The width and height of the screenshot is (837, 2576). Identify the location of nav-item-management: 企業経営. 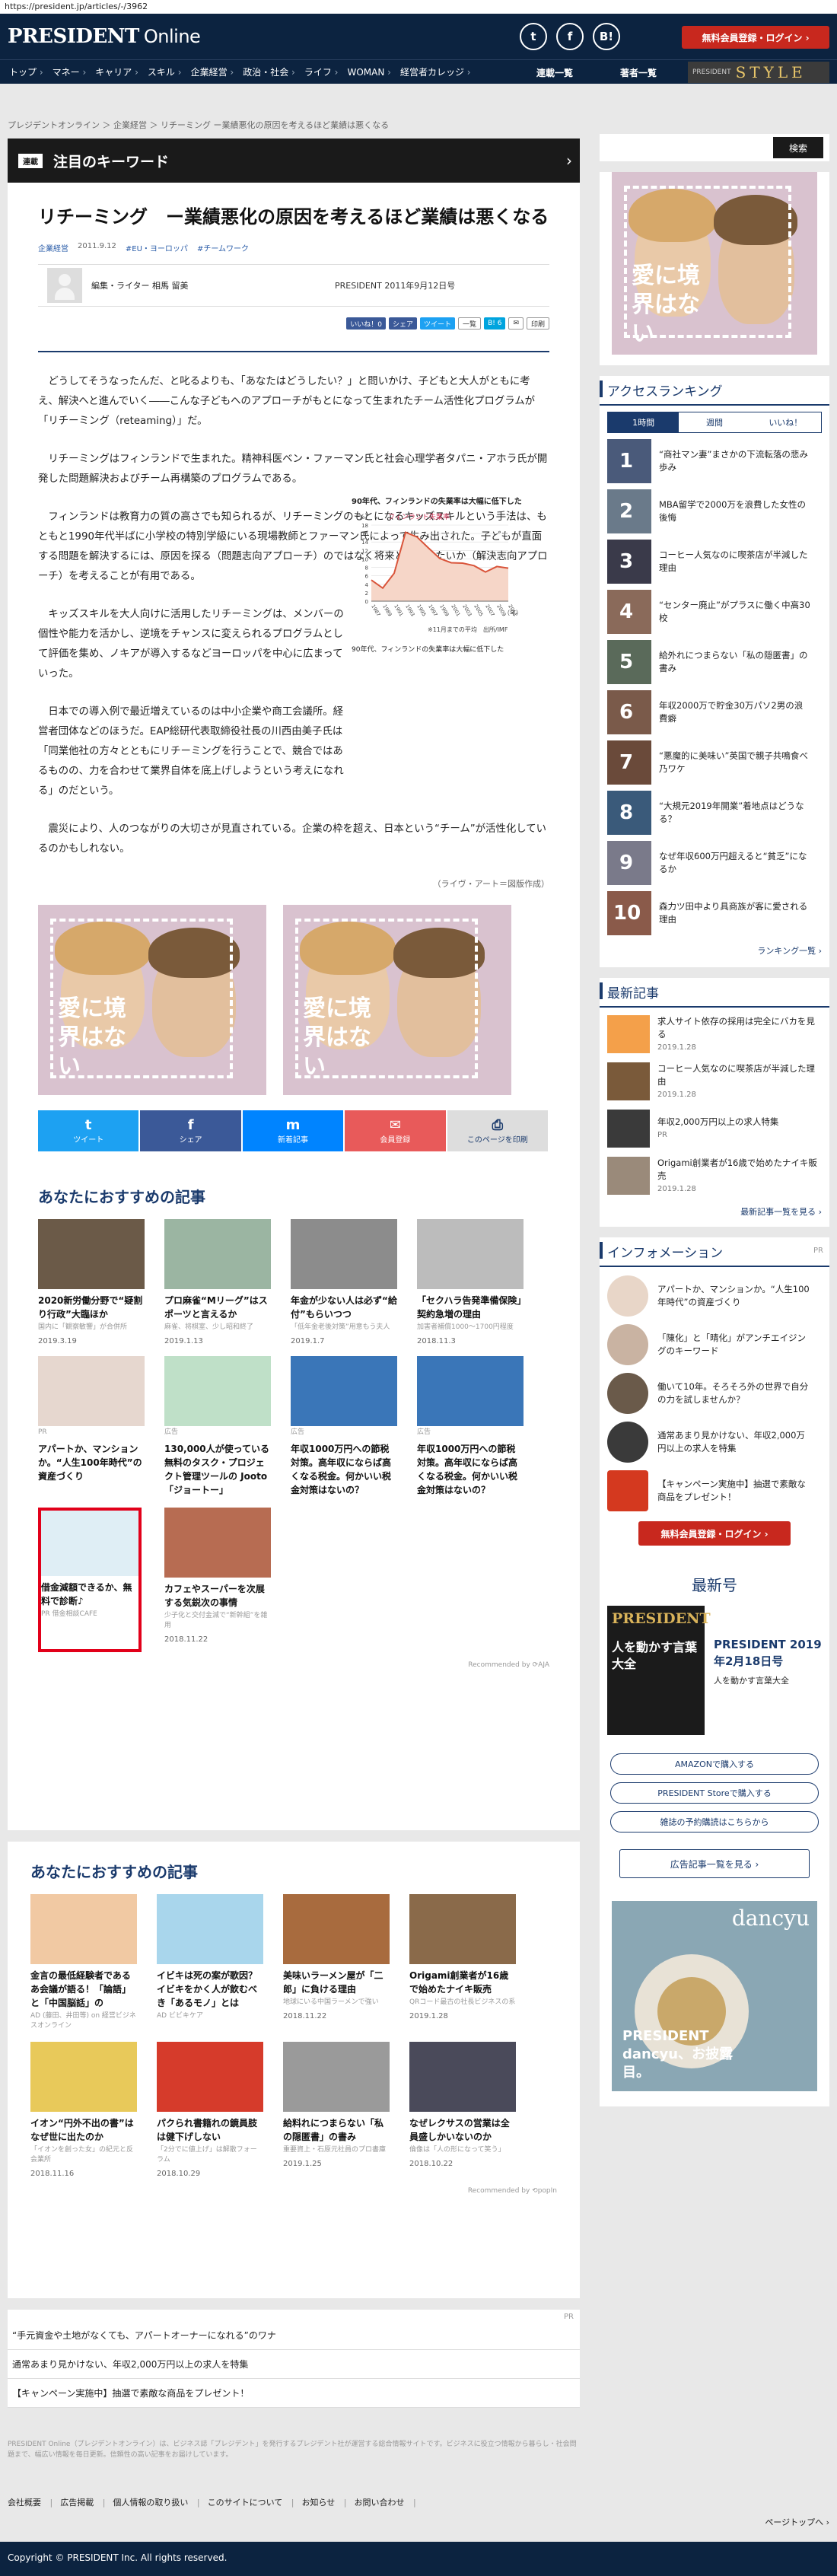
(212, 71).